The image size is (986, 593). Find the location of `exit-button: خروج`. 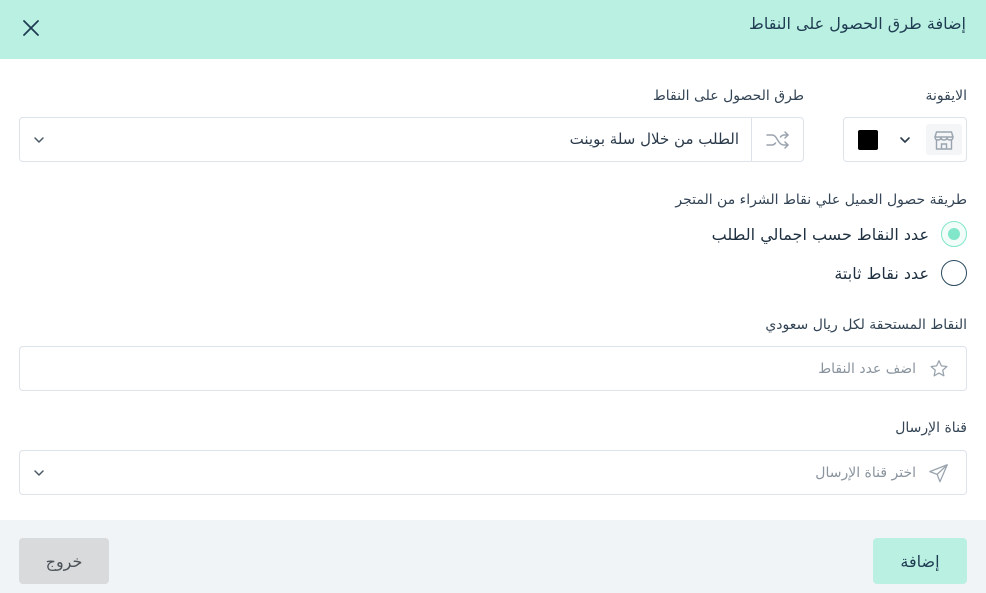

exit-button: خروج is located at coordinates (64, 561).